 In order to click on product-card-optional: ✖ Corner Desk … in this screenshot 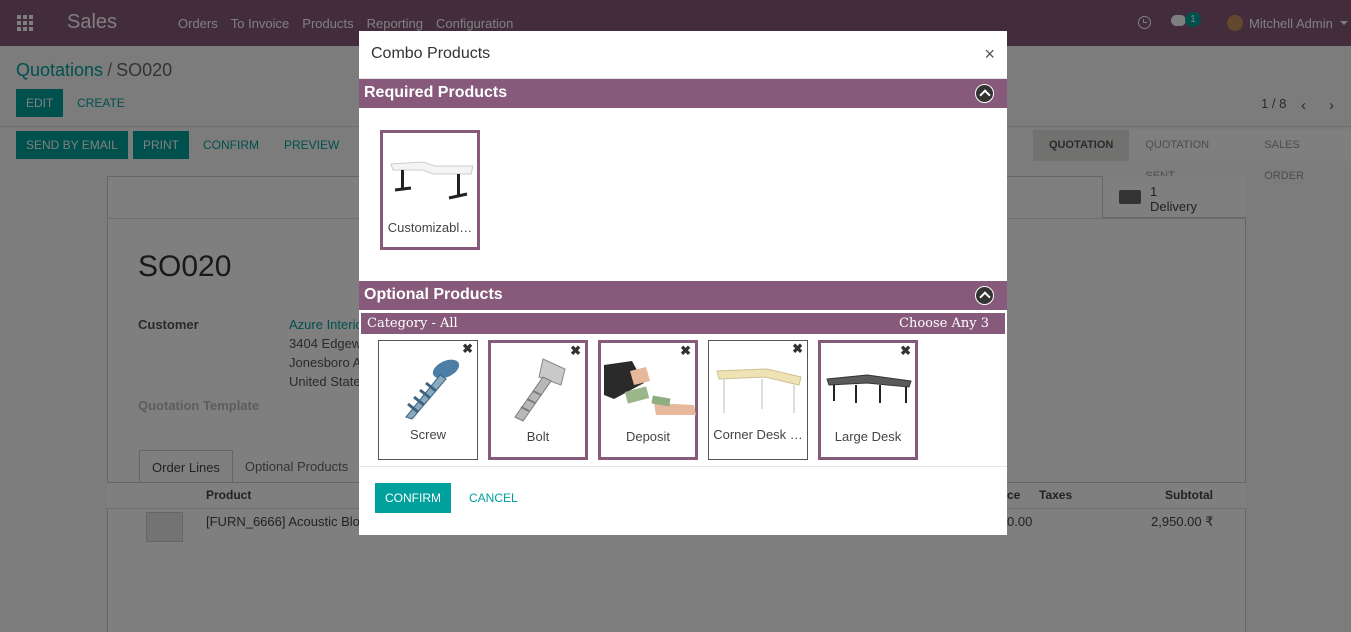, I will do `click(758, 400)`.